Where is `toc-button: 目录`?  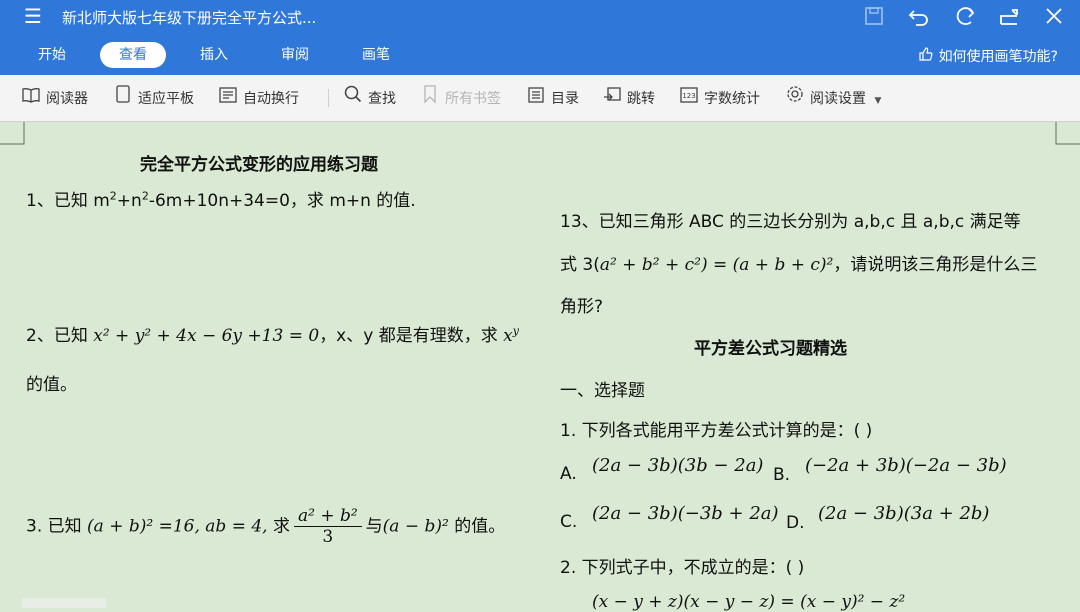
toc-button: 目录 is located at coordinates (553, 98).